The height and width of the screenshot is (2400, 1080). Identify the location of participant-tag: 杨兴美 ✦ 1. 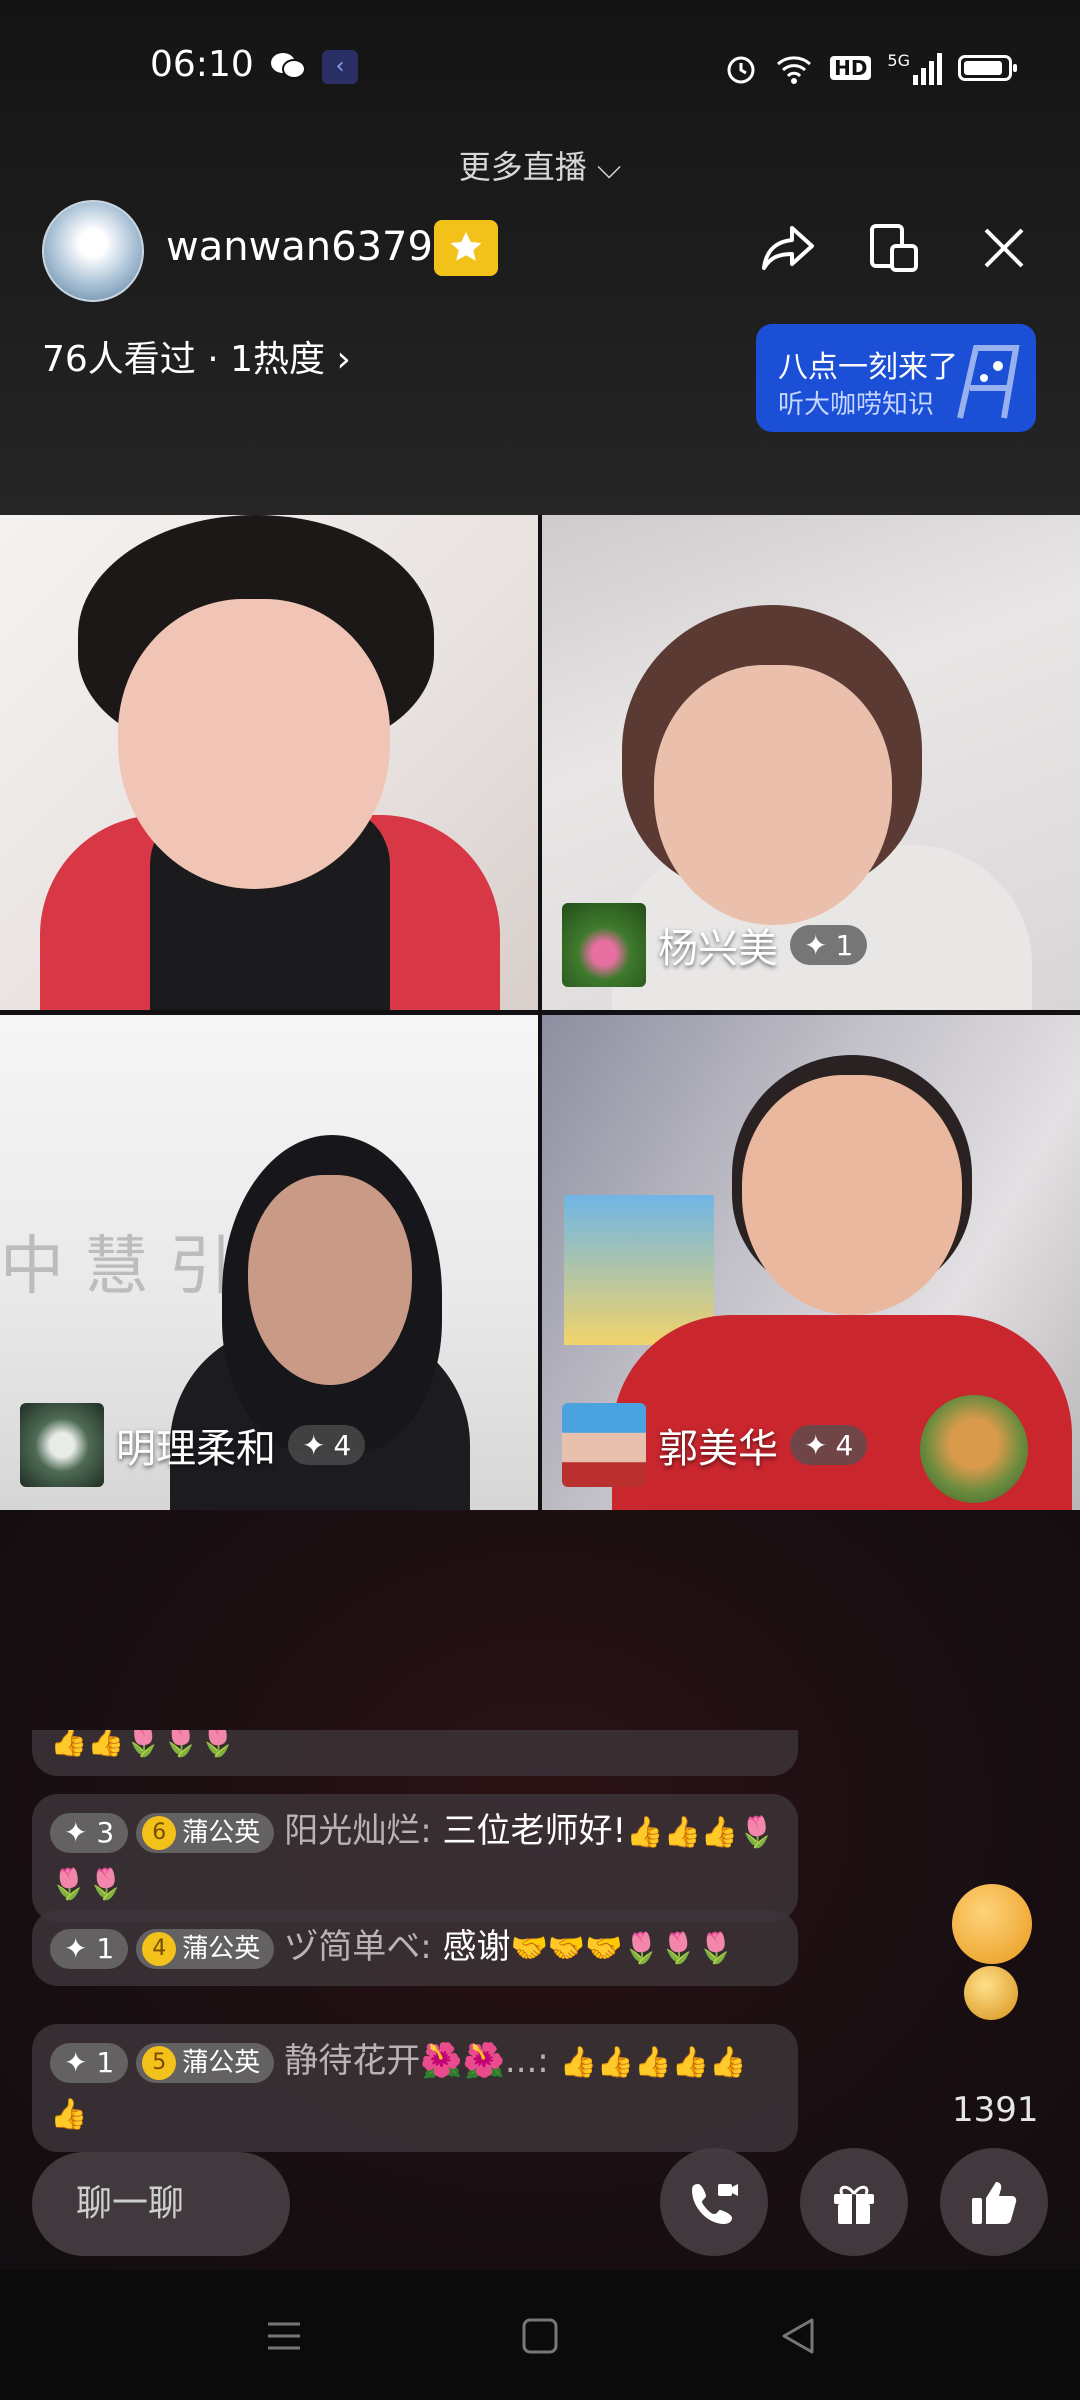
(715, 945).